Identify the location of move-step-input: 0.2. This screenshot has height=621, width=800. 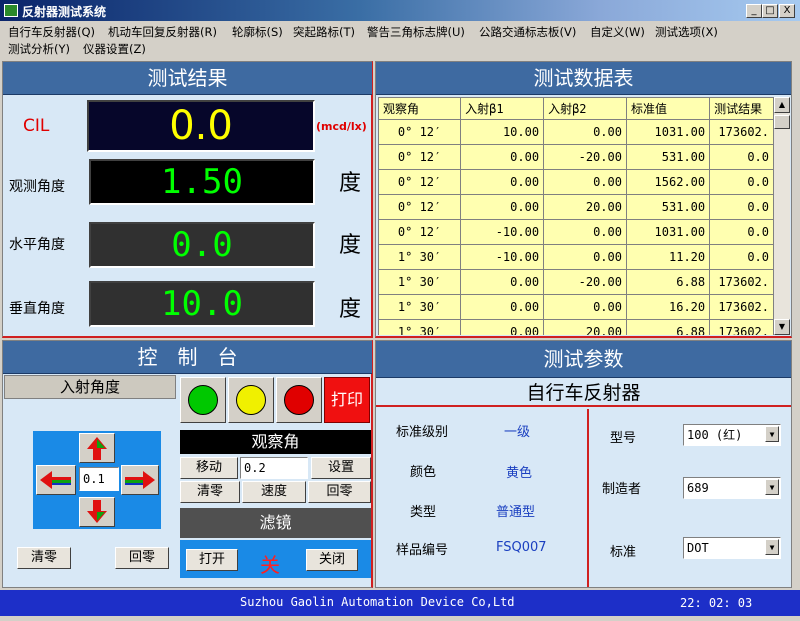
(274, 468).